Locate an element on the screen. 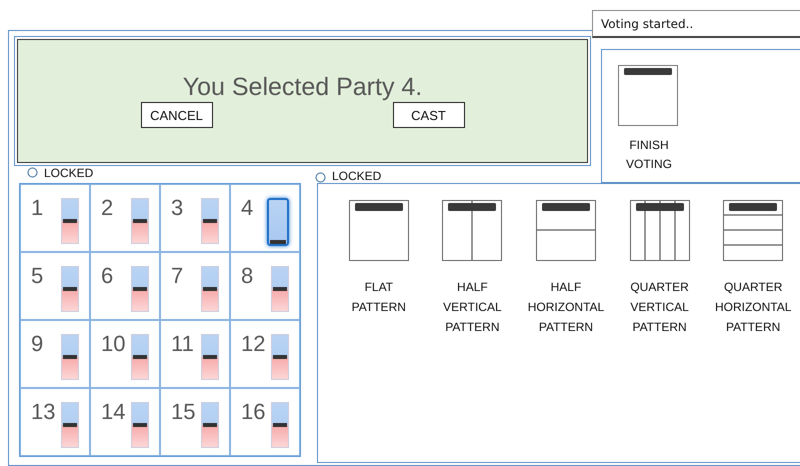 The image size is (800, 466). party-cell: 9 is located at coordinates (55, 354).